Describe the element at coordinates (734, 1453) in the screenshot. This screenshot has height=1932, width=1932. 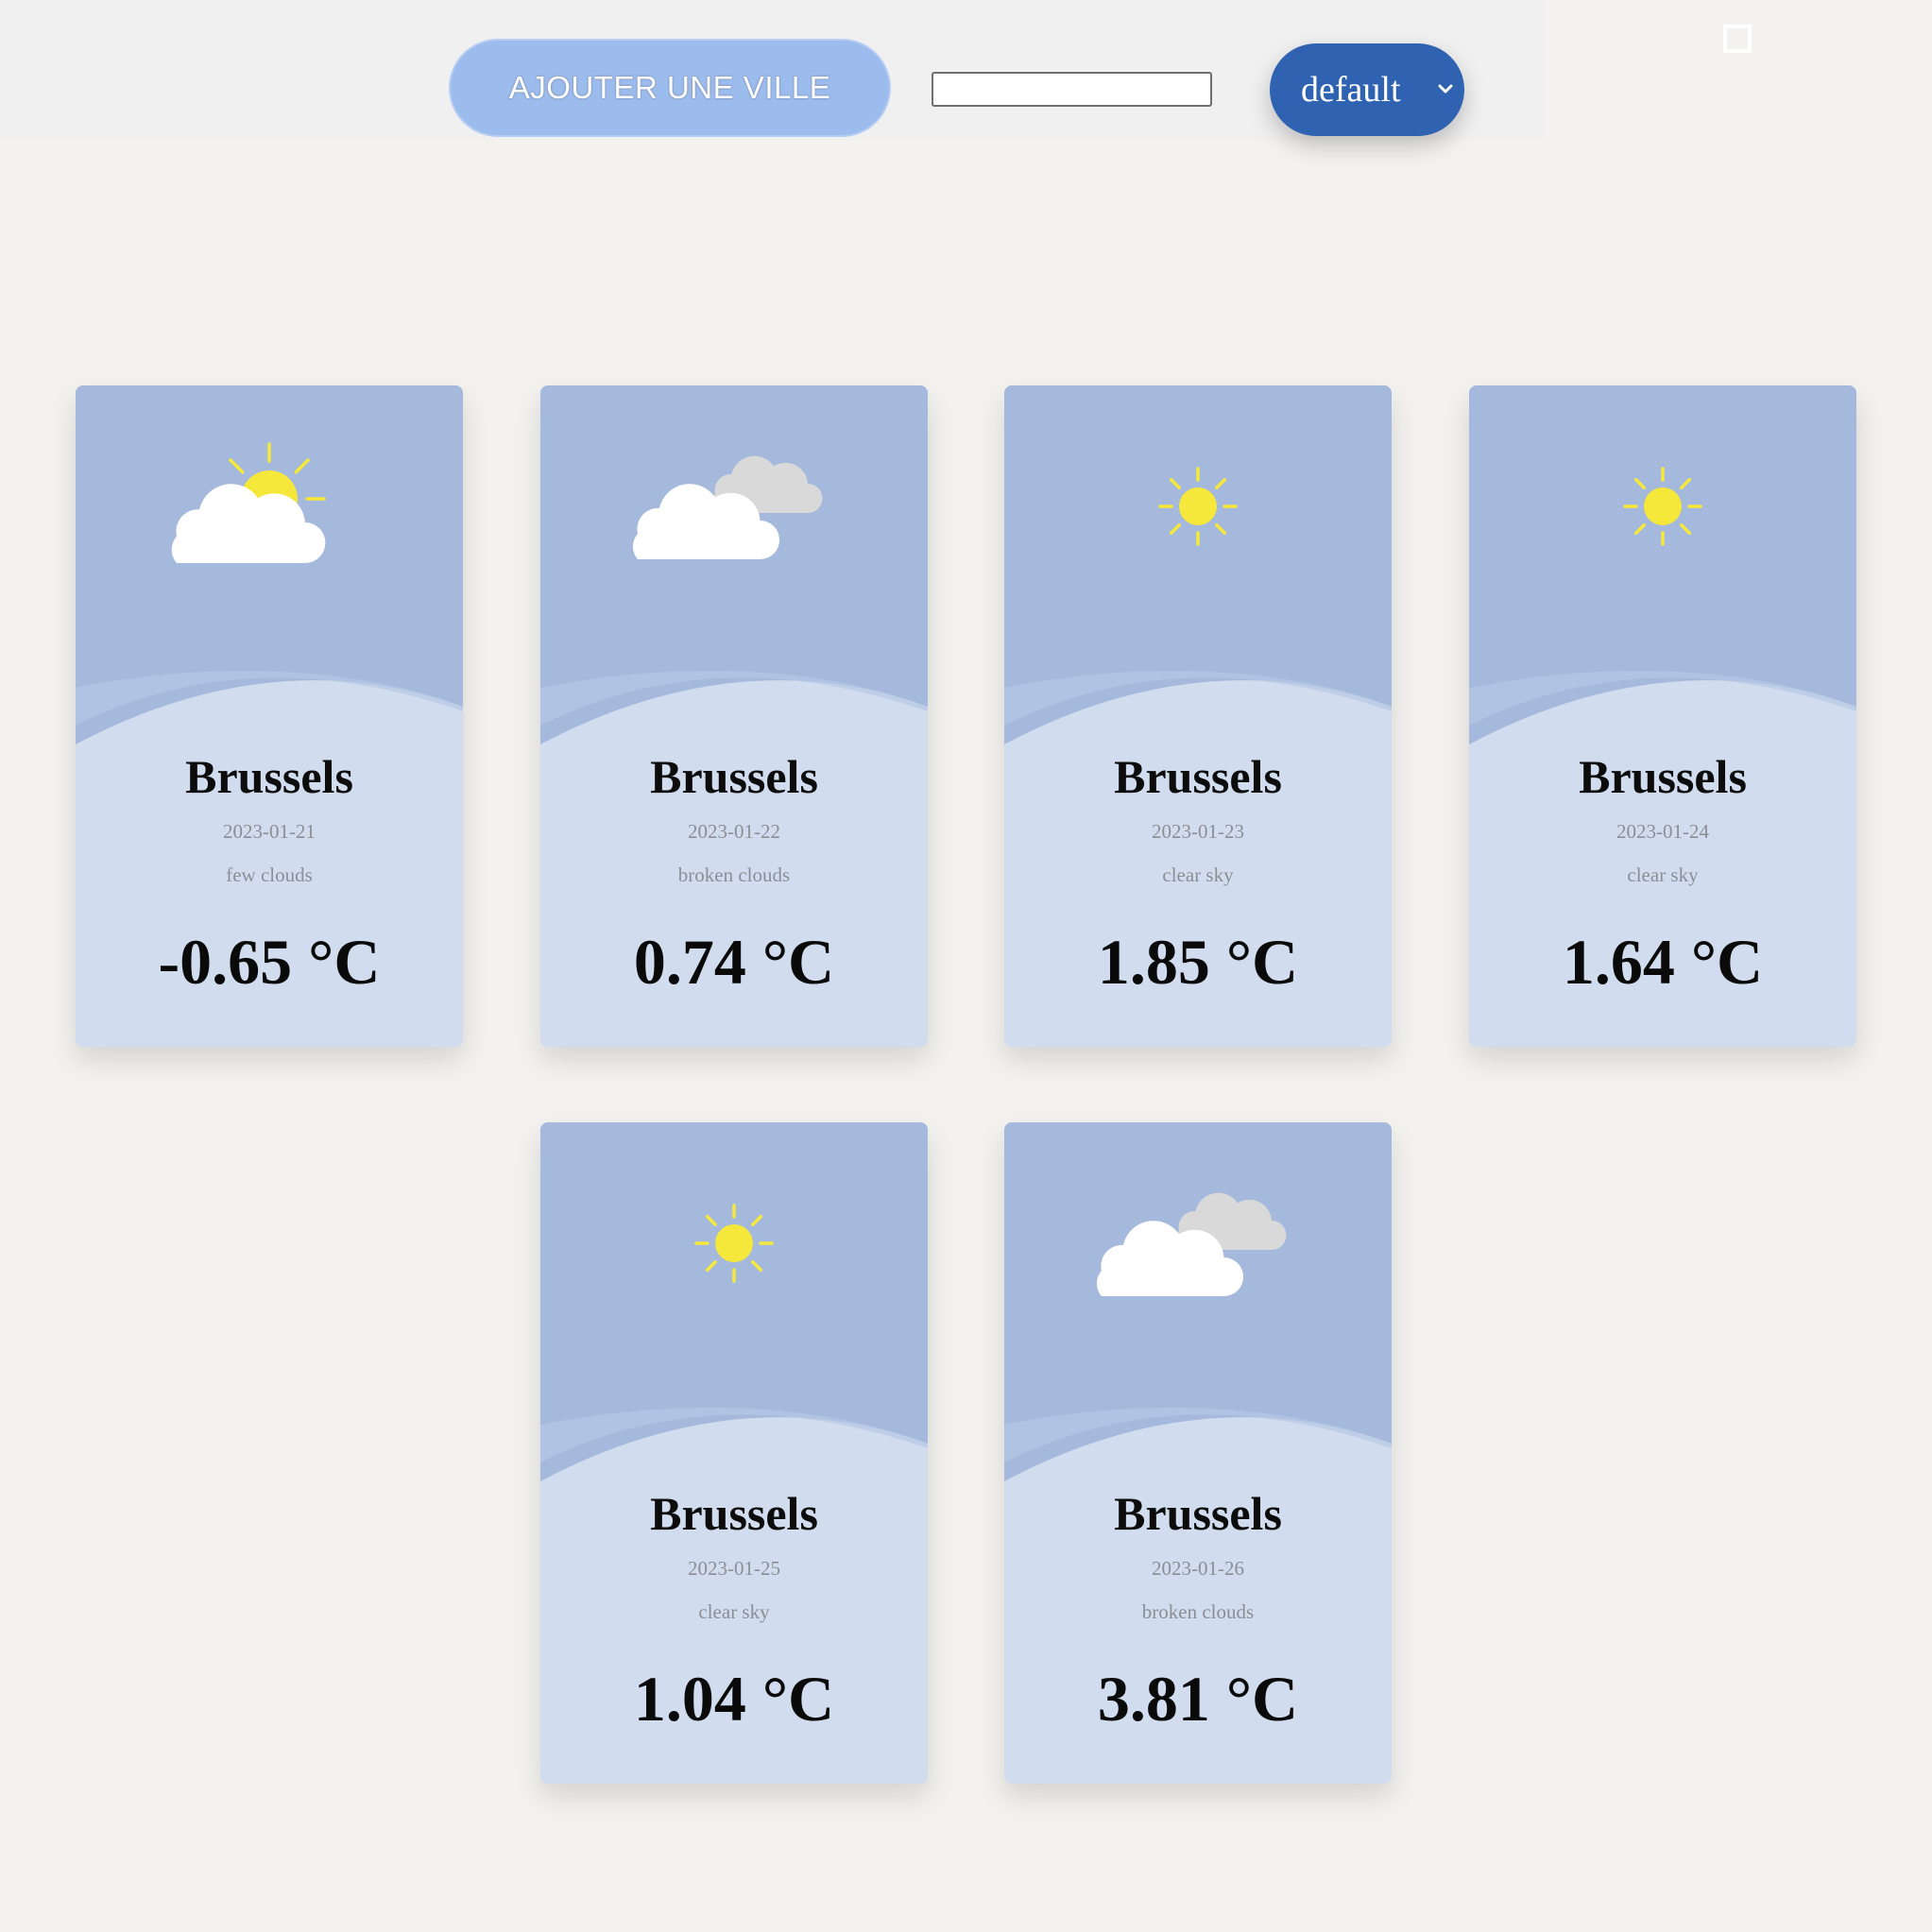
I see `weather-card: Brussels 2023-01-25 clear sky 1.04 °C` at that location.